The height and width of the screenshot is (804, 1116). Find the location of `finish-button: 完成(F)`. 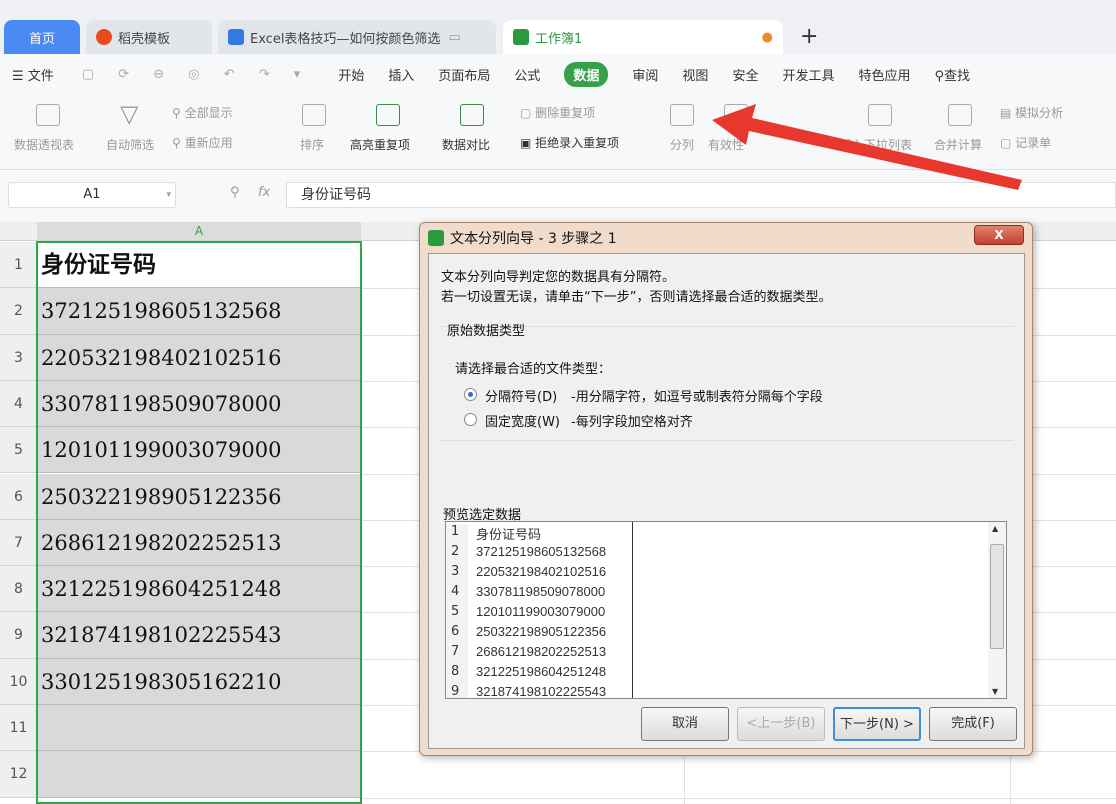

finish-button: 完成(F) is located at coordinates (973, 724).